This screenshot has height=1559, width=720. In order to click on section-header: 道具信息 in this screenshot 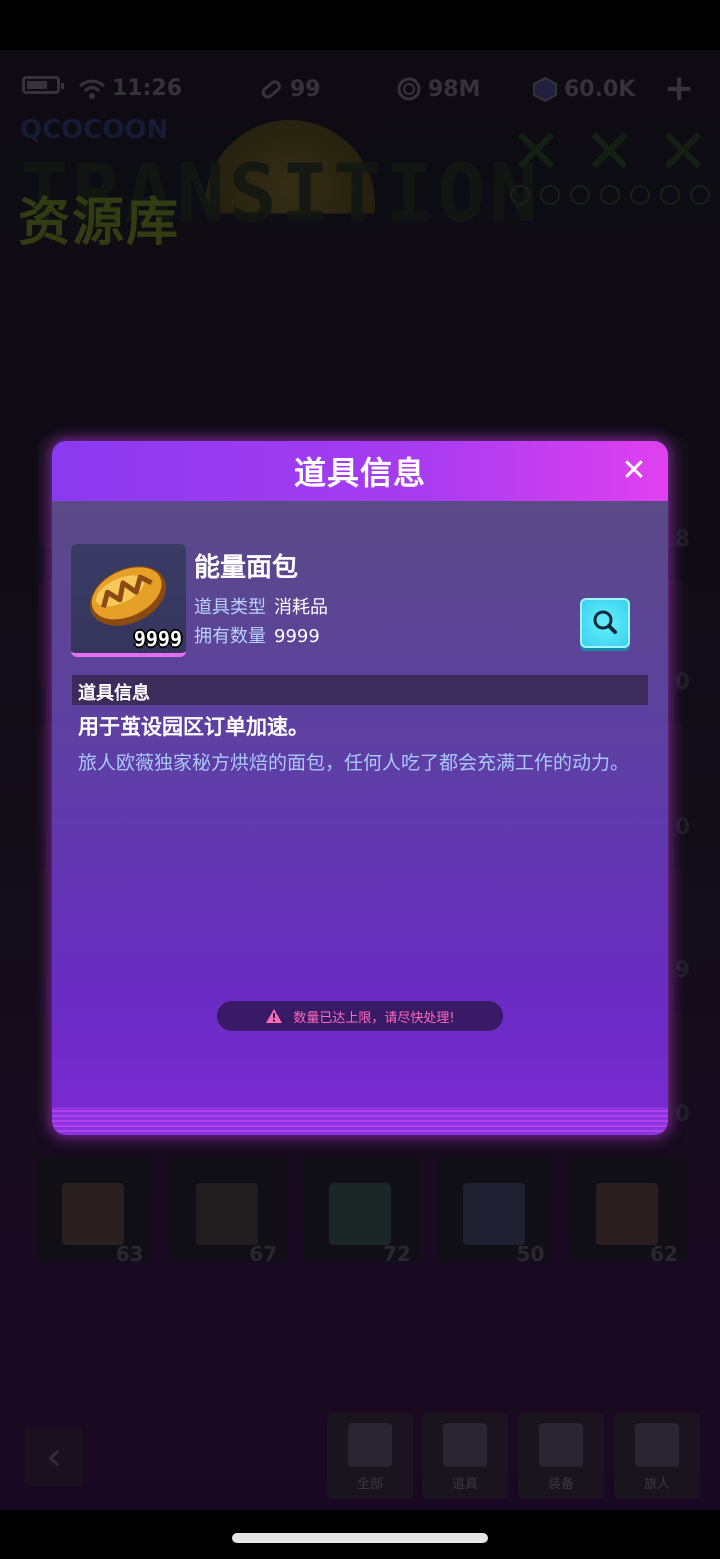, I will do `click(360, 690)`.